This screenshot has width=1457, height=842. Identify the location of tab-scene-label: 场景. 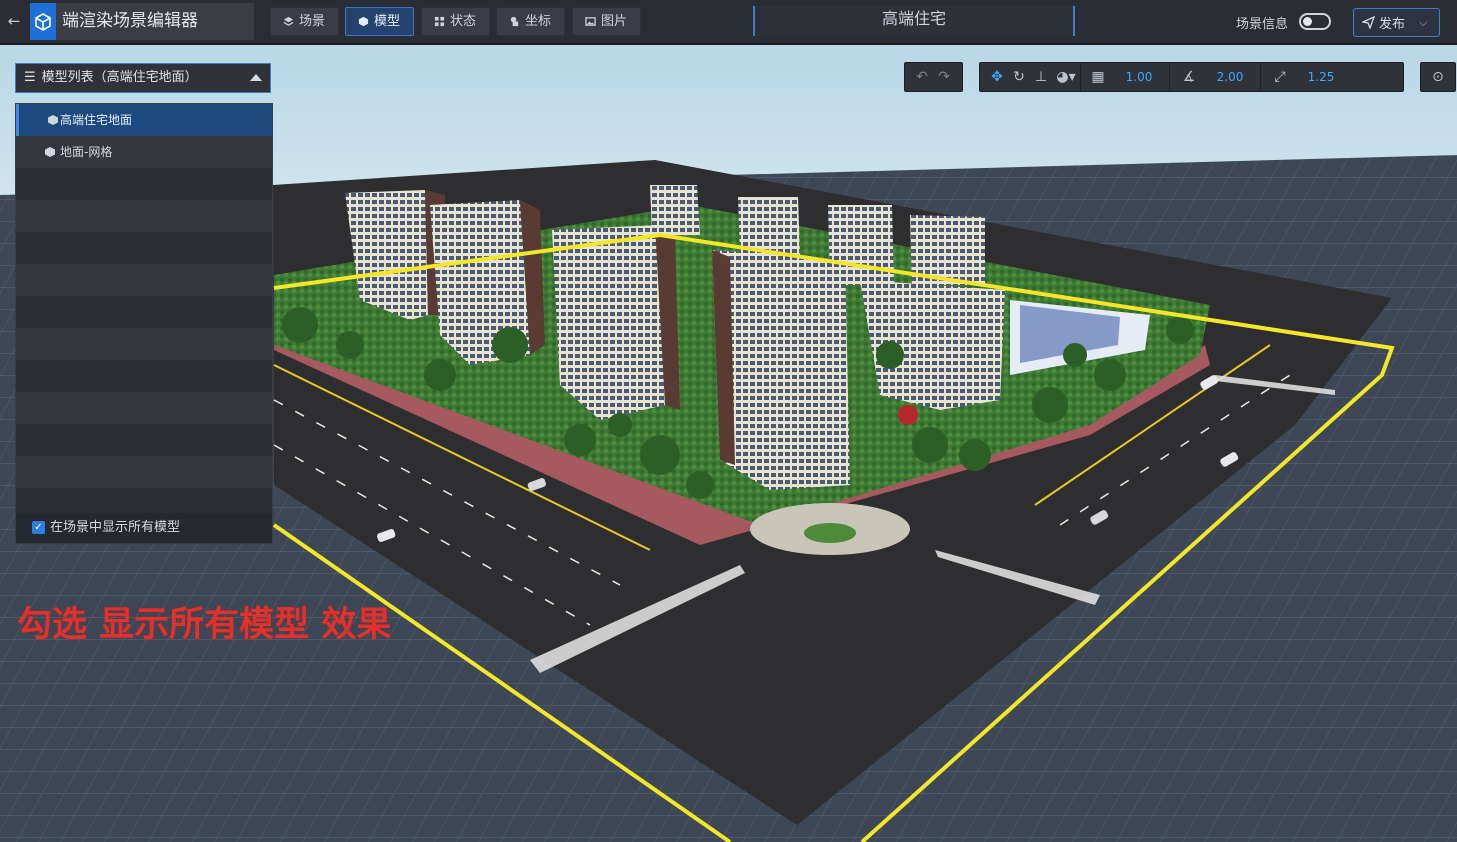
(312, 21).